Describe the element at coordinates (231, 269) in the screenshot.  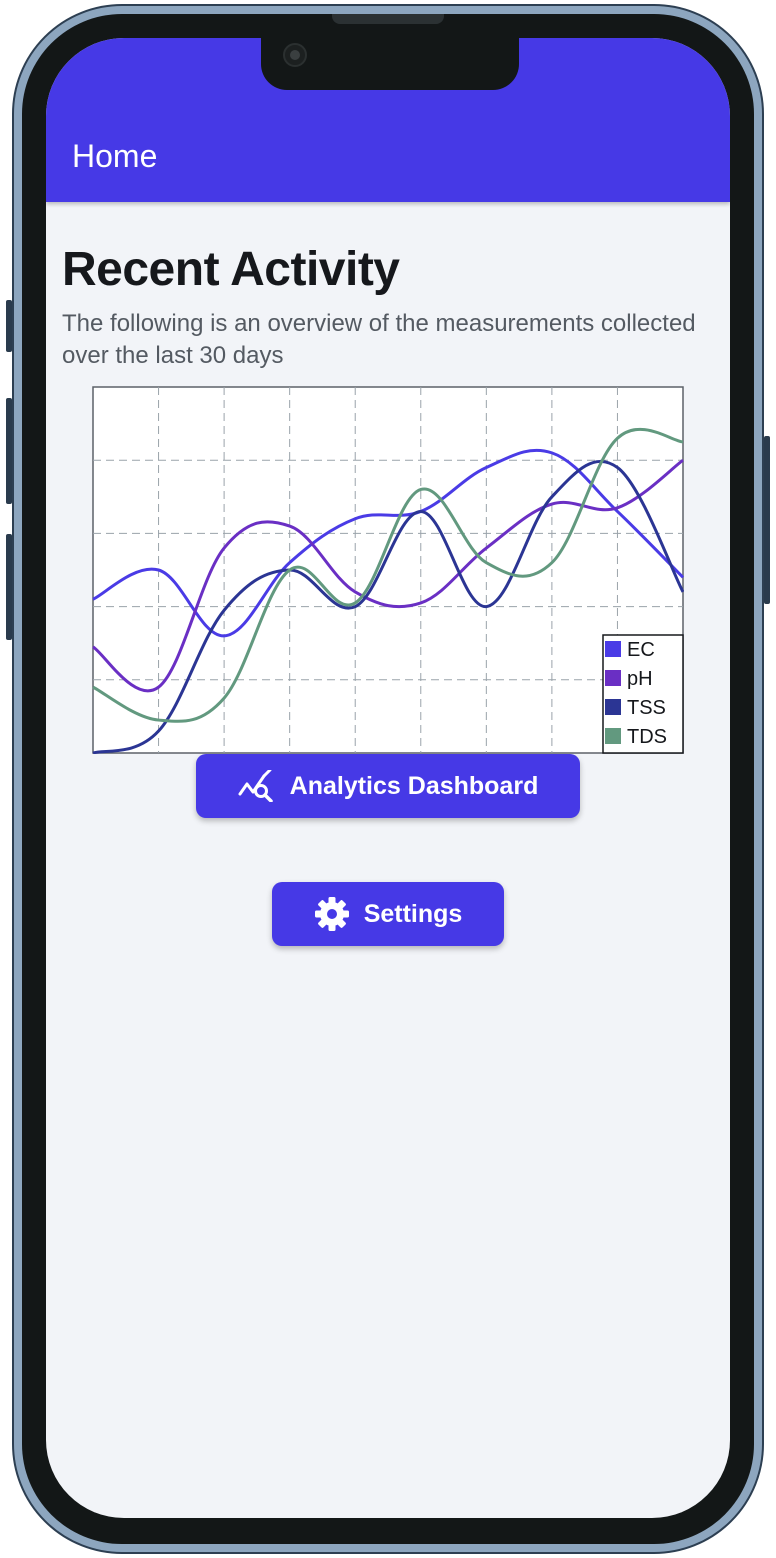
I see `page-title: Recent Activity` at that location.